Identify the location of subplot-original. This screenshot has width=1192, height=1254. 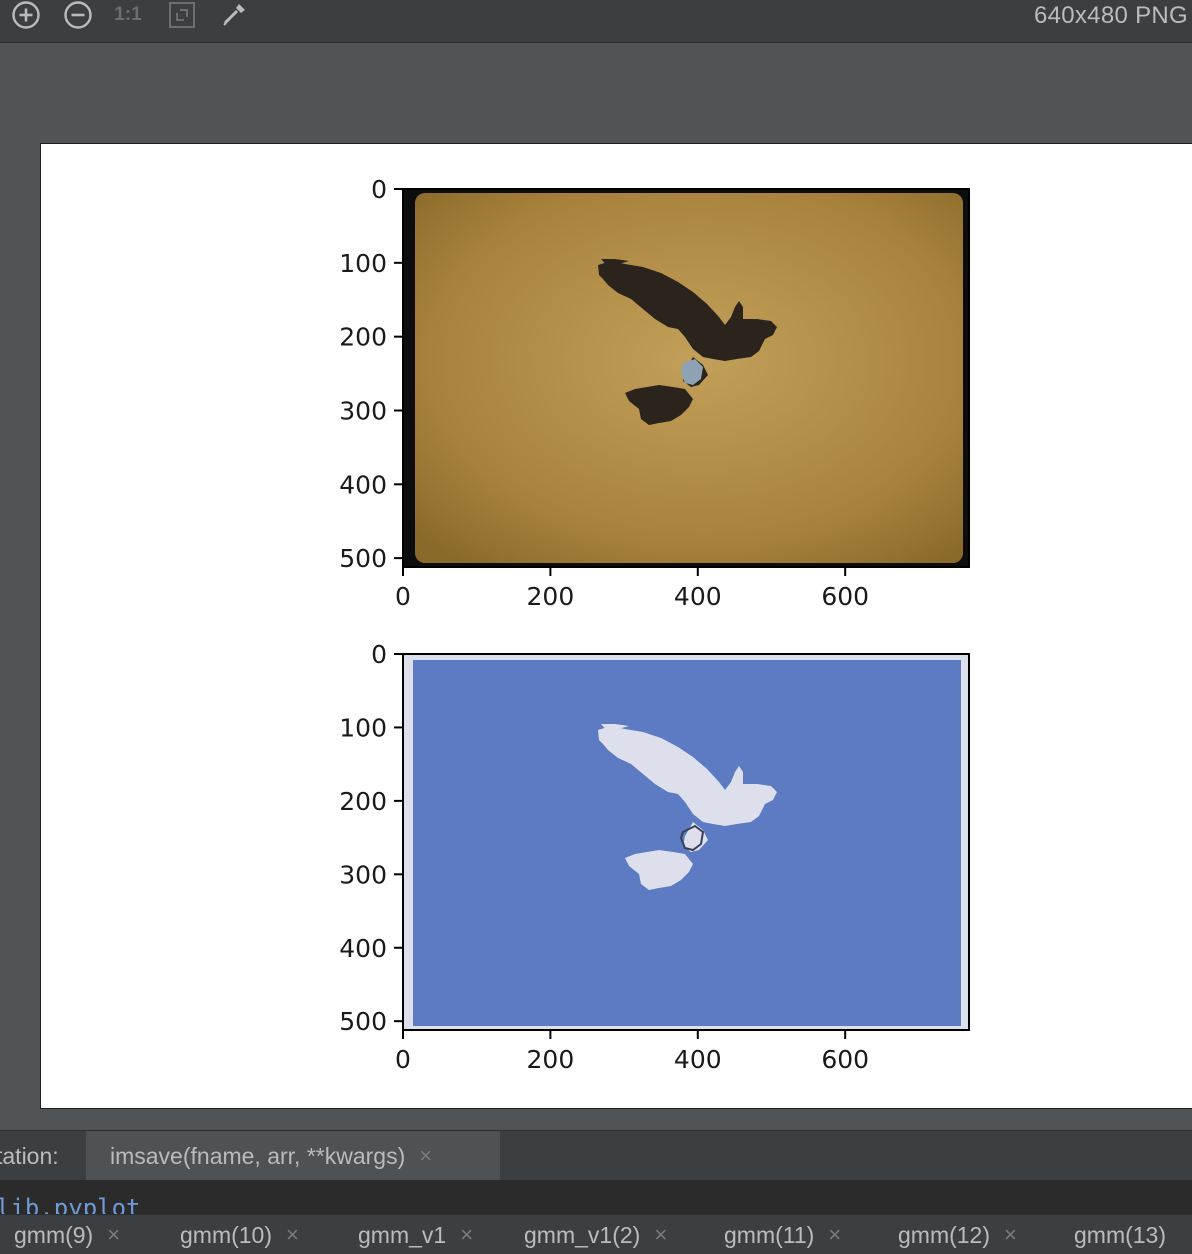
(686, 378).